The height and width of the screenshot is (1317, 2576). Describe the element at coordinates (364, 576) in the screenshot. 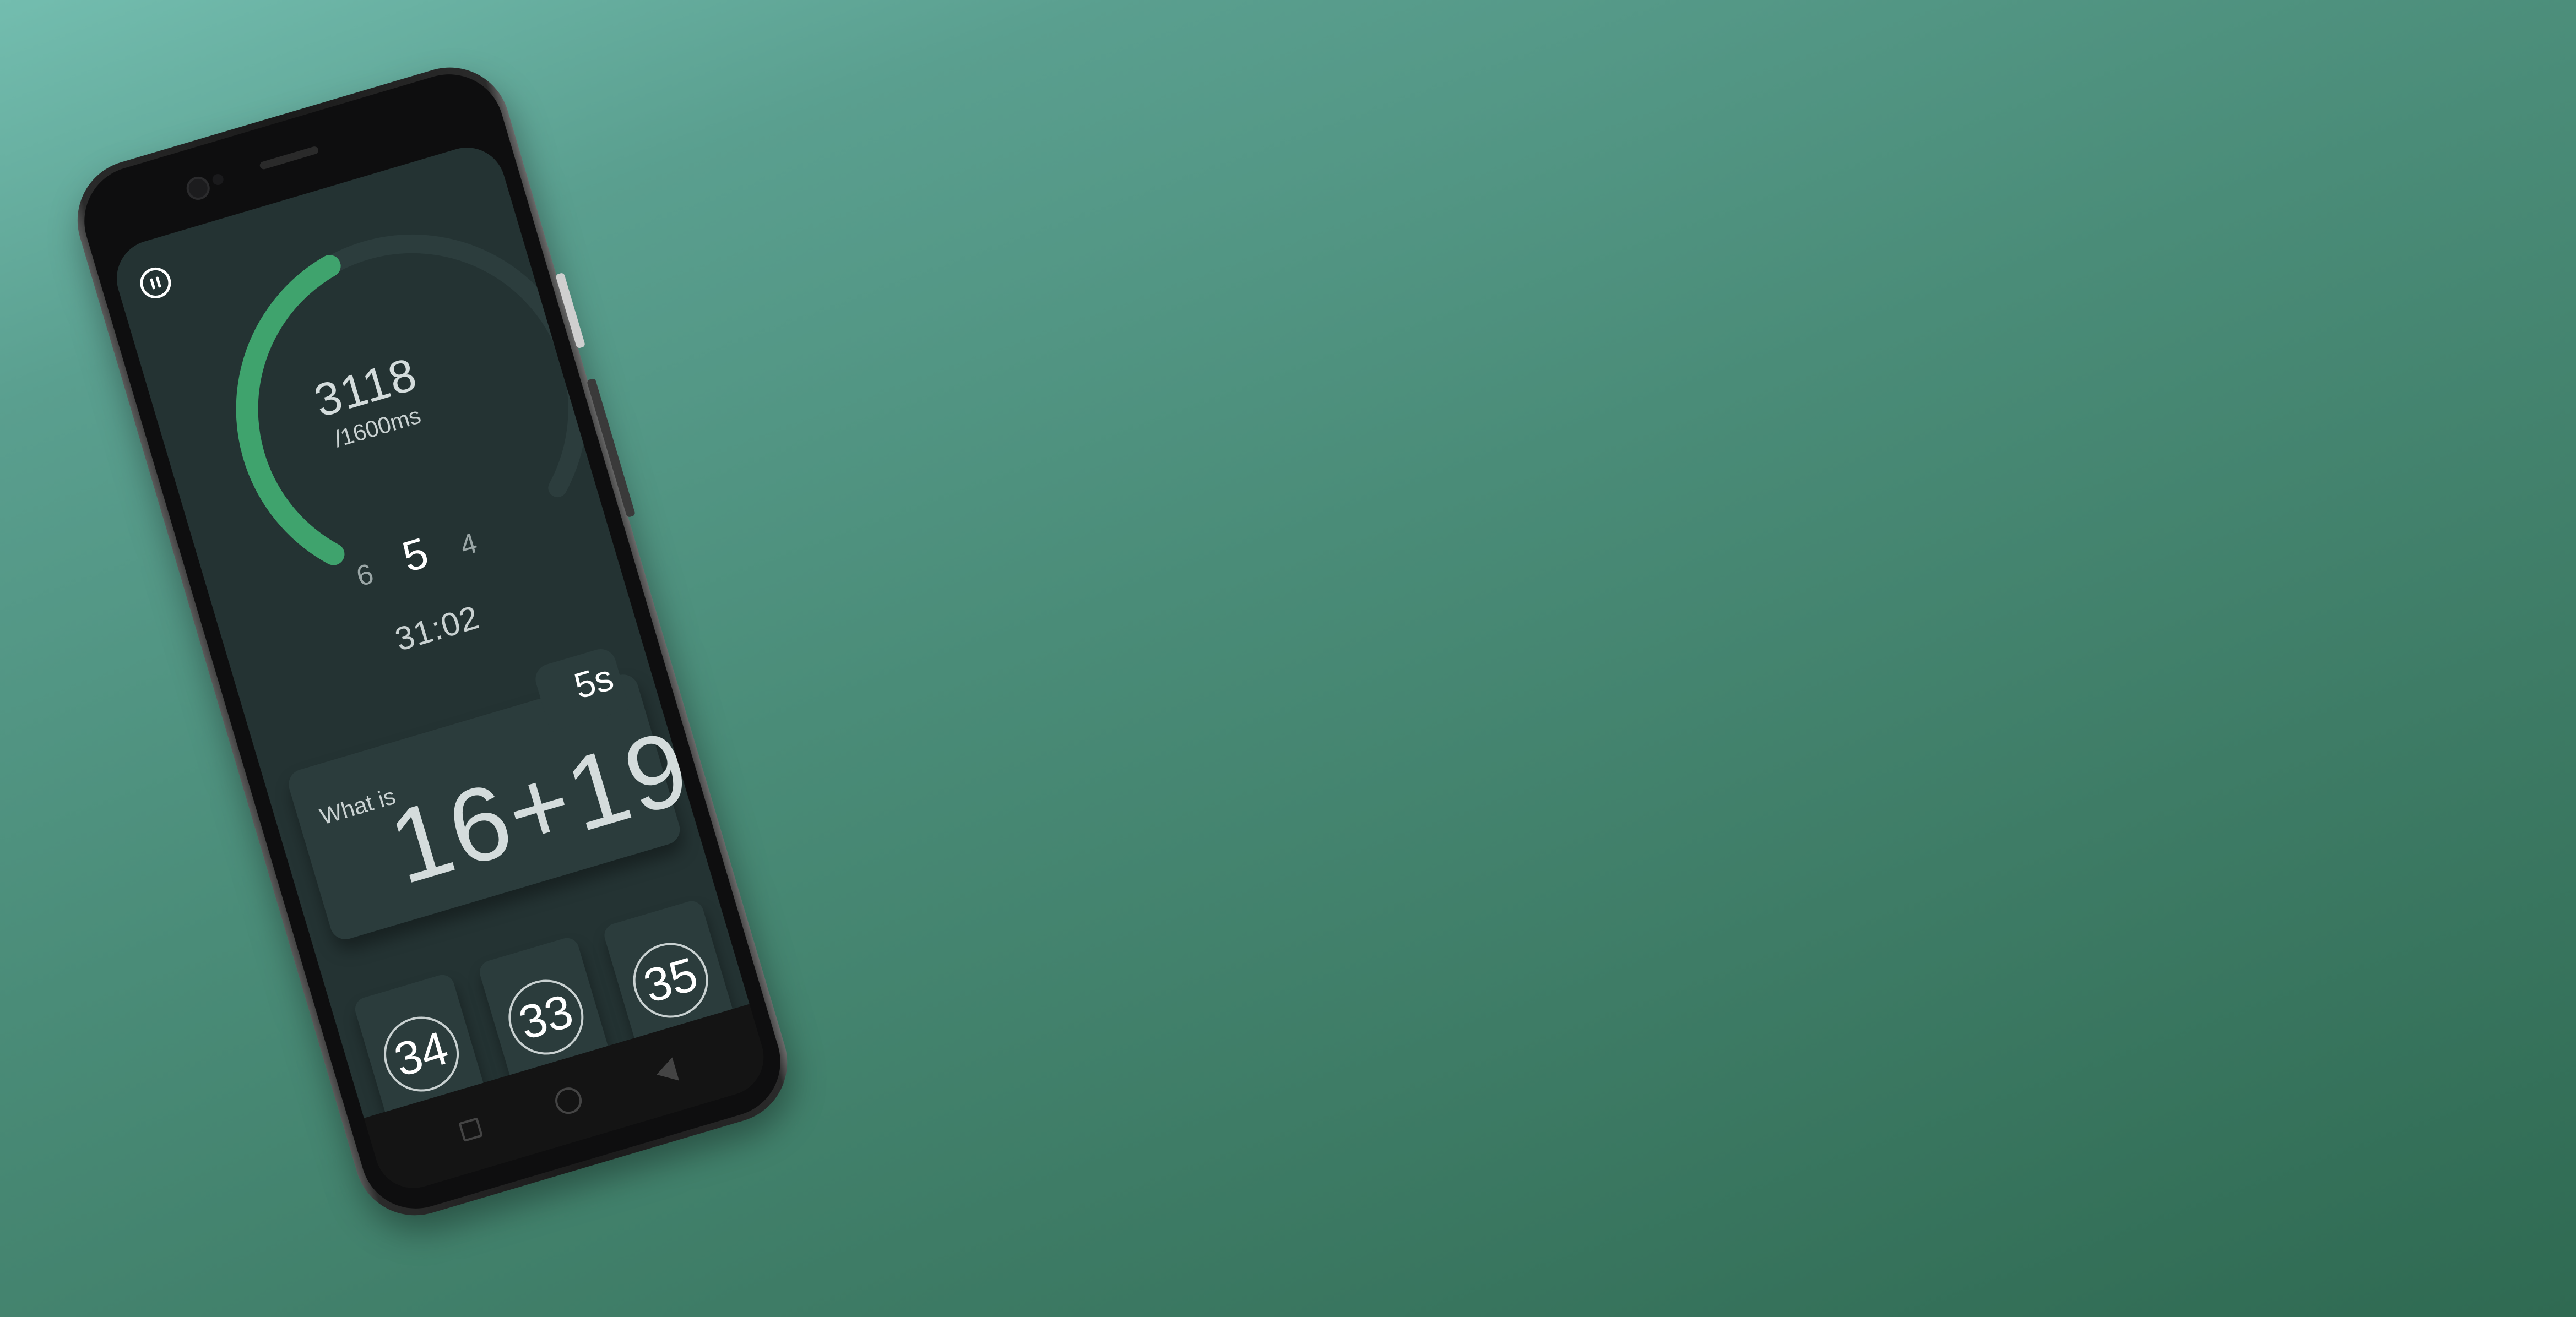

I see `level-previous: 6` at that location.